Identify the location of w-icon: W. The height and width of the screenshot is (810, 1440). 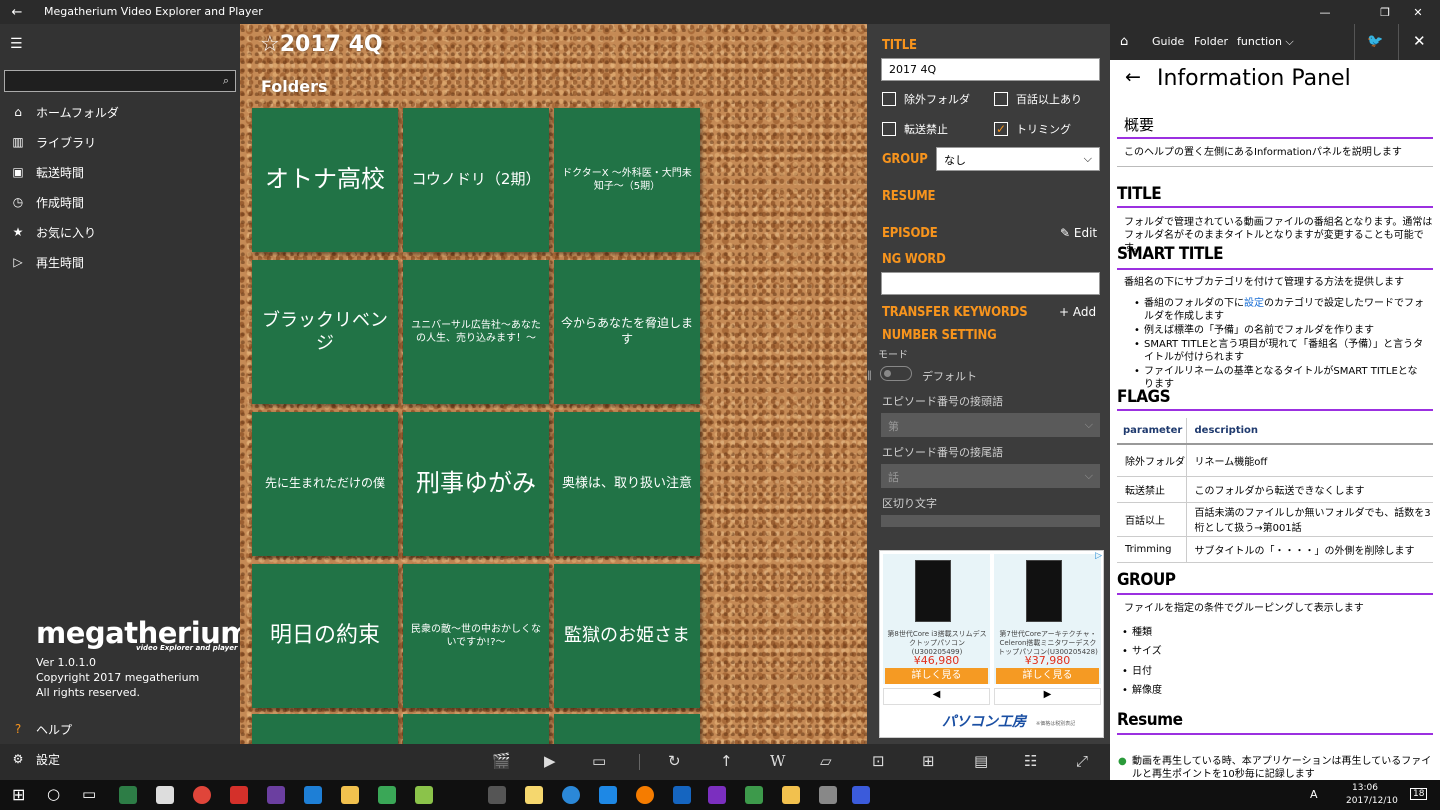
(777, 761).